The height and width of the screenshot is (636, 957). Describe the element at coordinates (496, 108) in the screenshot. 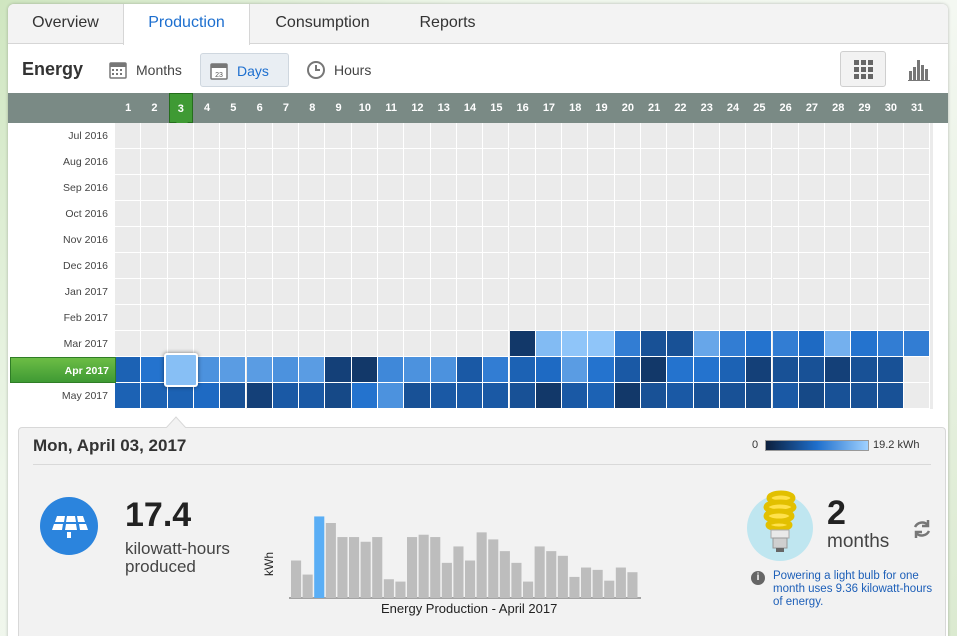

I see `day-column-15: 15` at that location.